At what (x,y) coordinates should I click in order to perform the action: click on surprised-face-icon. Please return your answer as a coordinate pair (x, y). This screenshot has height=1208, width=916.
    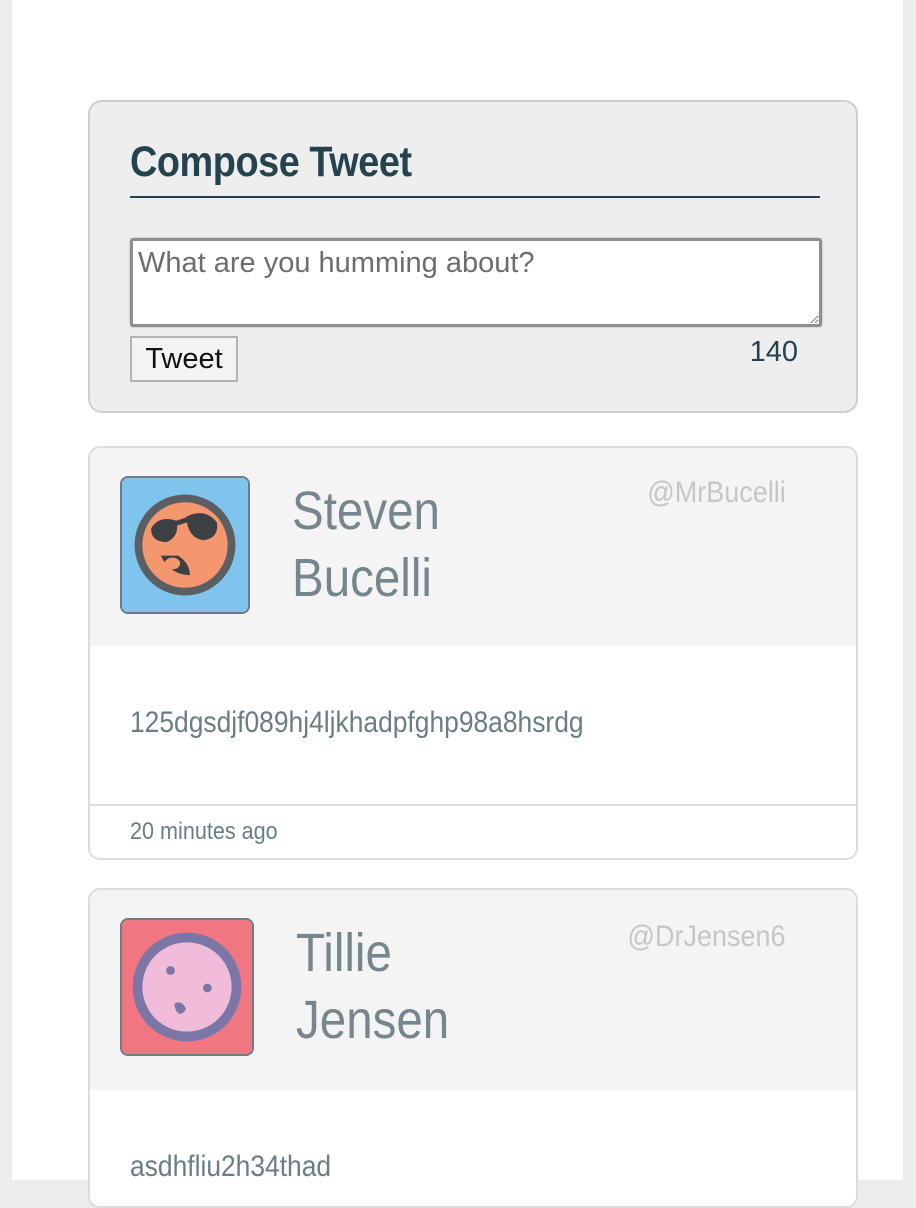
    Looking at the image, I should click on (187, 987).